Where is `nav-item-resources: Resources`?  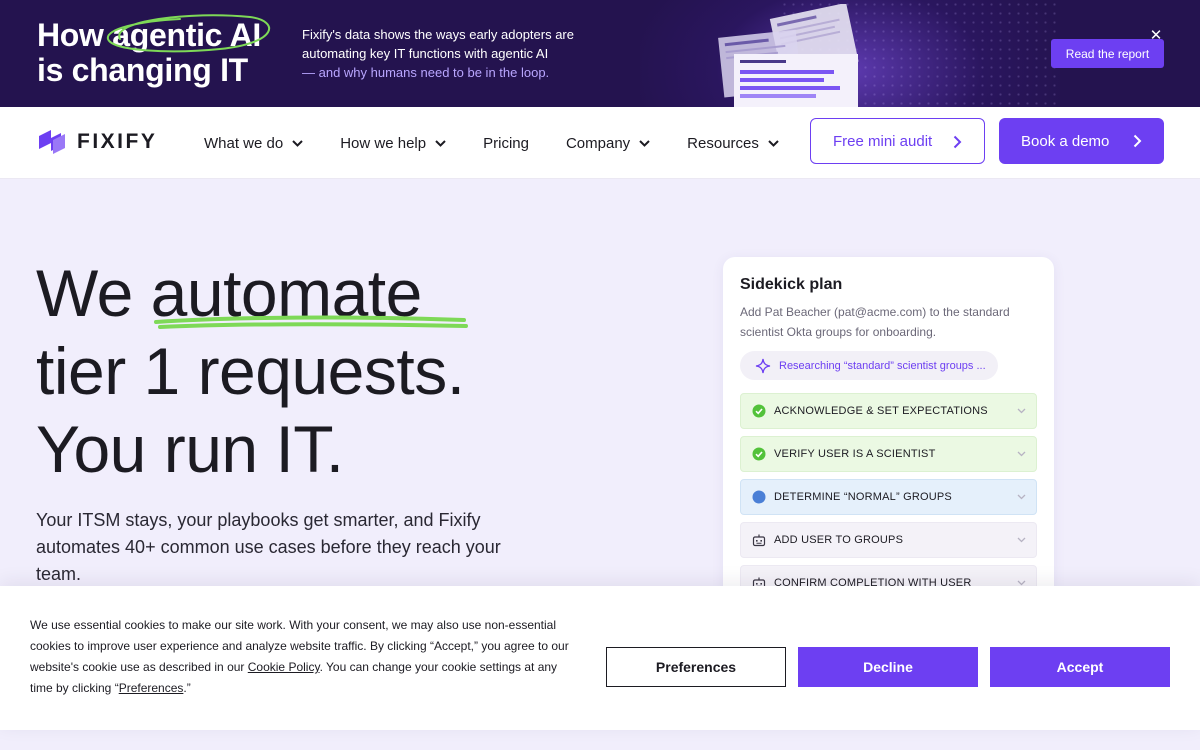 nav-item-resources: Resources is located at coordinates (733, 143).